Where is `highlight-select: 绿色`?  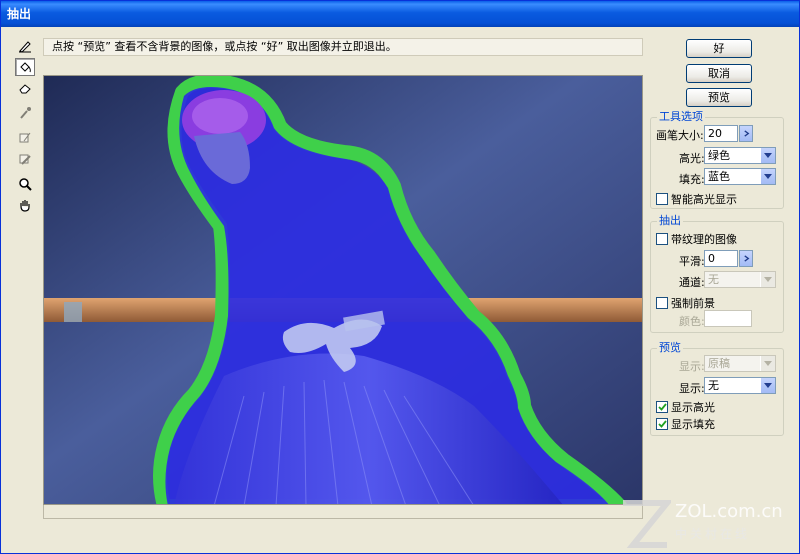 highlight-select: 绿色 is located at coordinates (740, 155).